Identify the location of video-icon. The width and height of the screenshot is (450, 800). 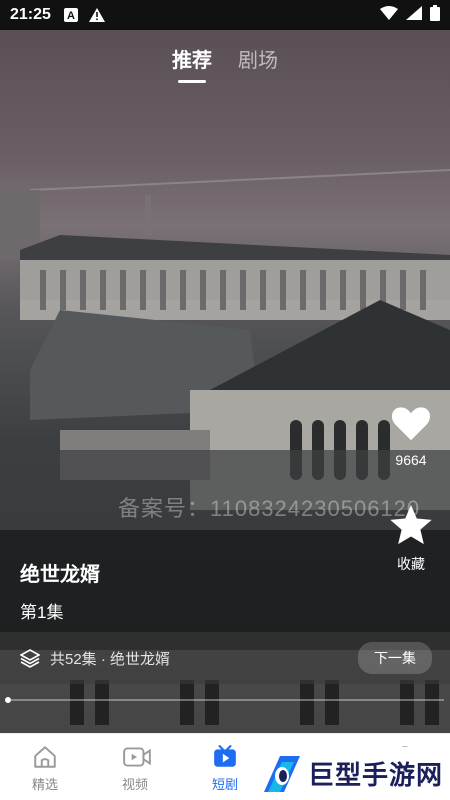
(136, 757).